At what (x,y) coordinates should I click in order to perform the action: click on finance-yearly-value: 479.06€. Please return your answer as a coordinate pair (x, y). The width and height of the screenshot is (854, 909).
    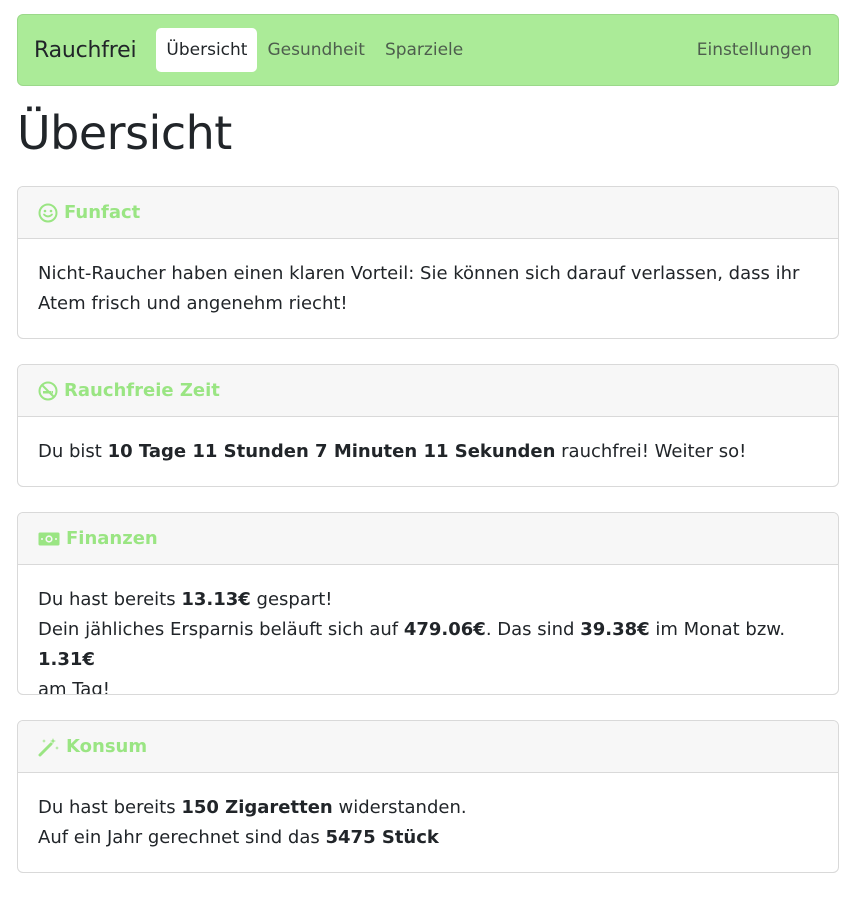
    Looking at the image, I should click on (444, 629).